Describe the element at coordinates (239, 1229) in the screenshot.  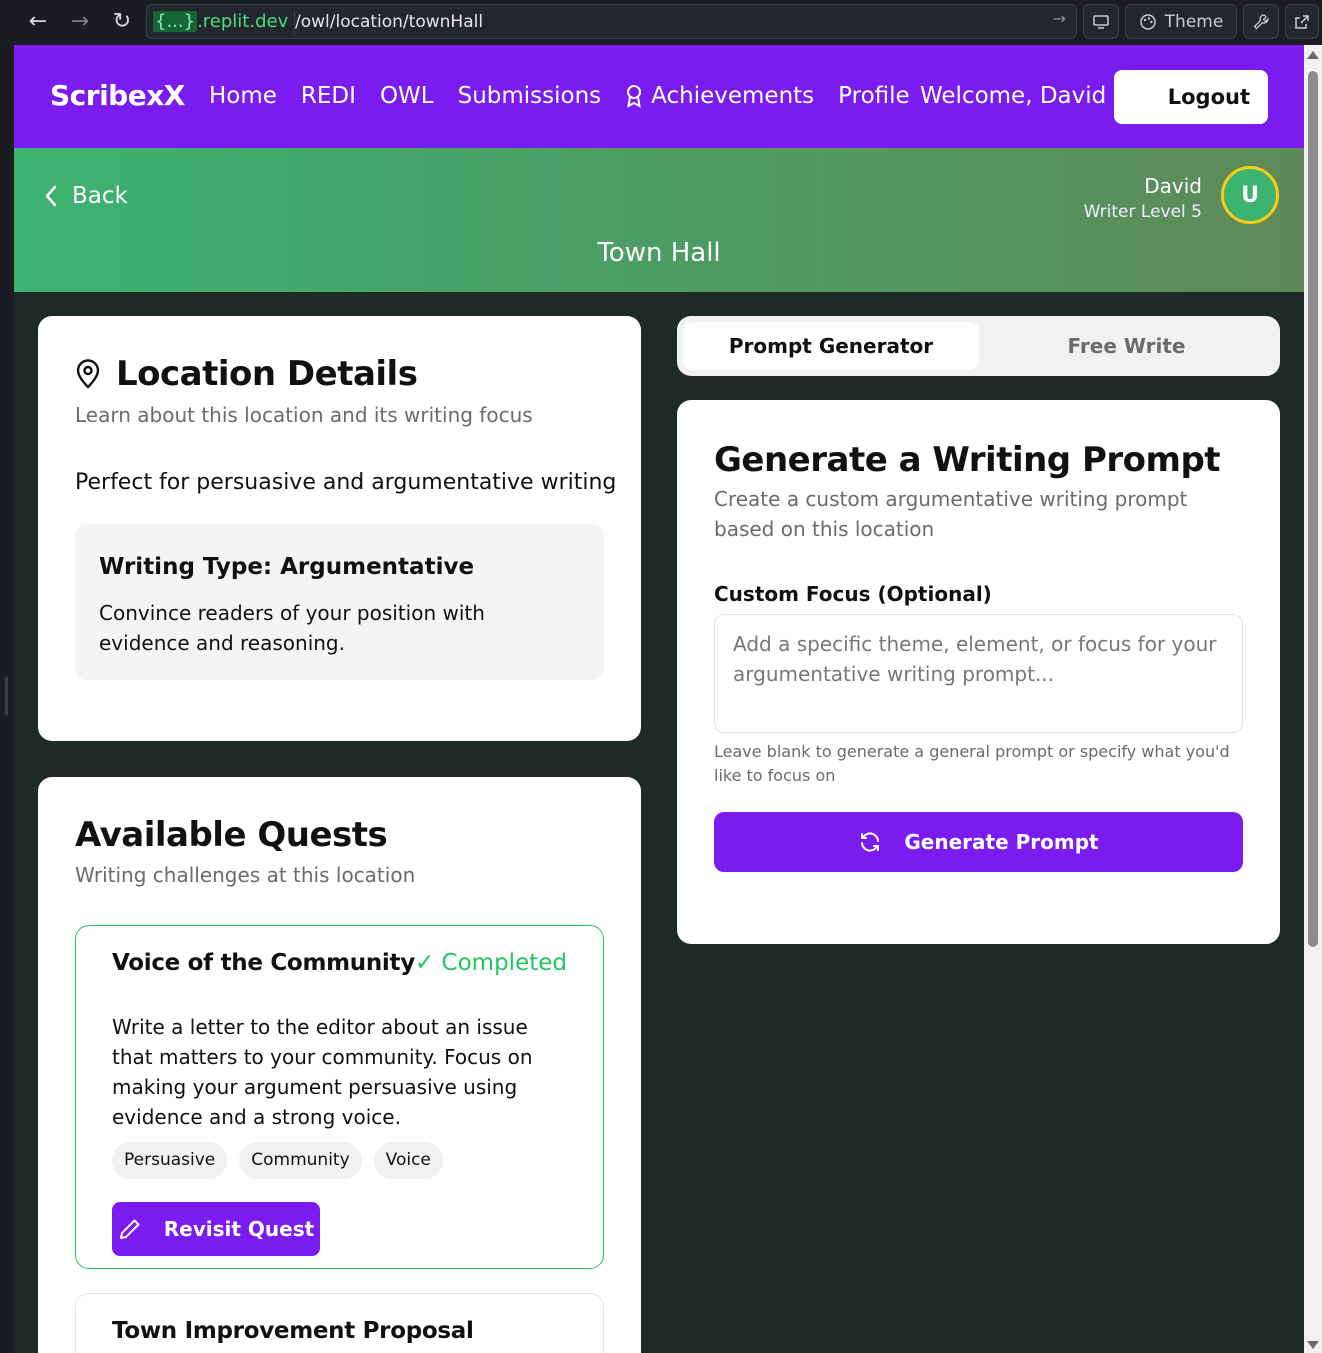
I see `revisit-quest-label: Revisit Quest` at that location.